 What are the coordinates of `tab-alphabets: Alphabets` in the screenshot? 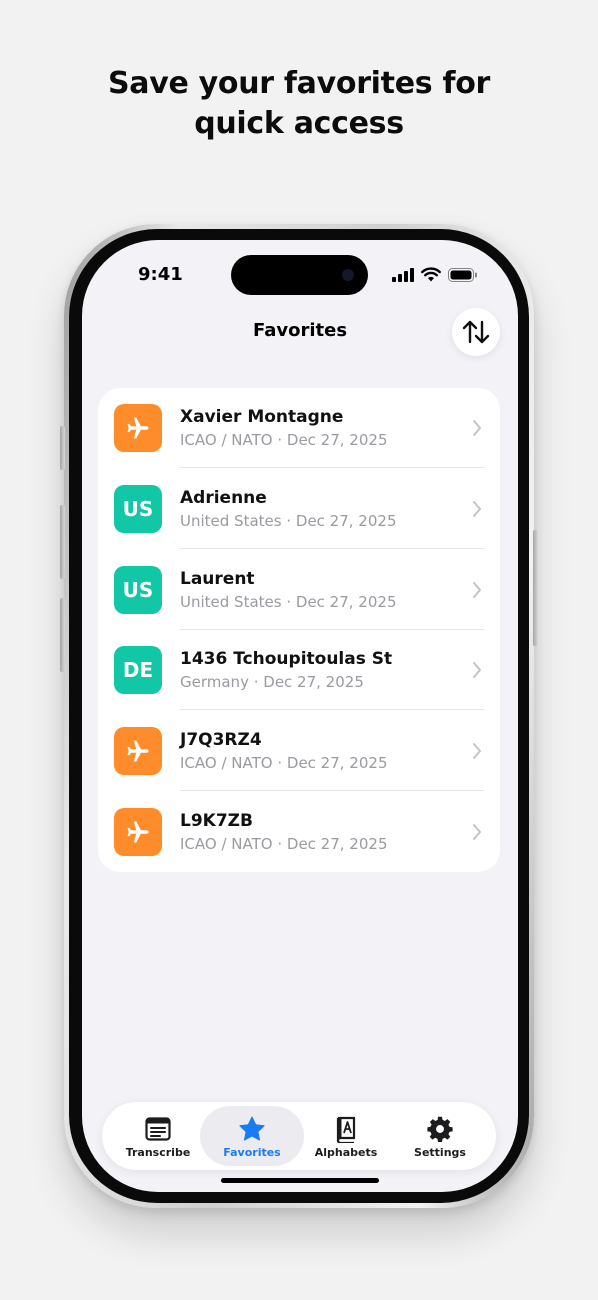 It's located at (346, 1136).